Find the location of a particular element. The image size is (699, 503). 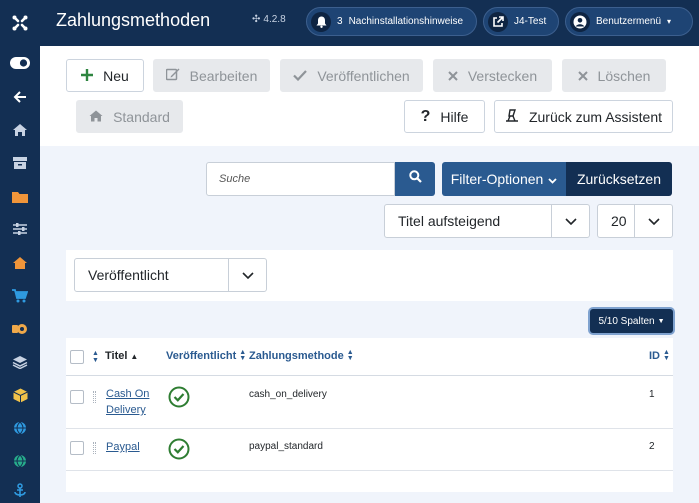

id-header: ID ▲ ▼ is located at coordinates (659, 355).